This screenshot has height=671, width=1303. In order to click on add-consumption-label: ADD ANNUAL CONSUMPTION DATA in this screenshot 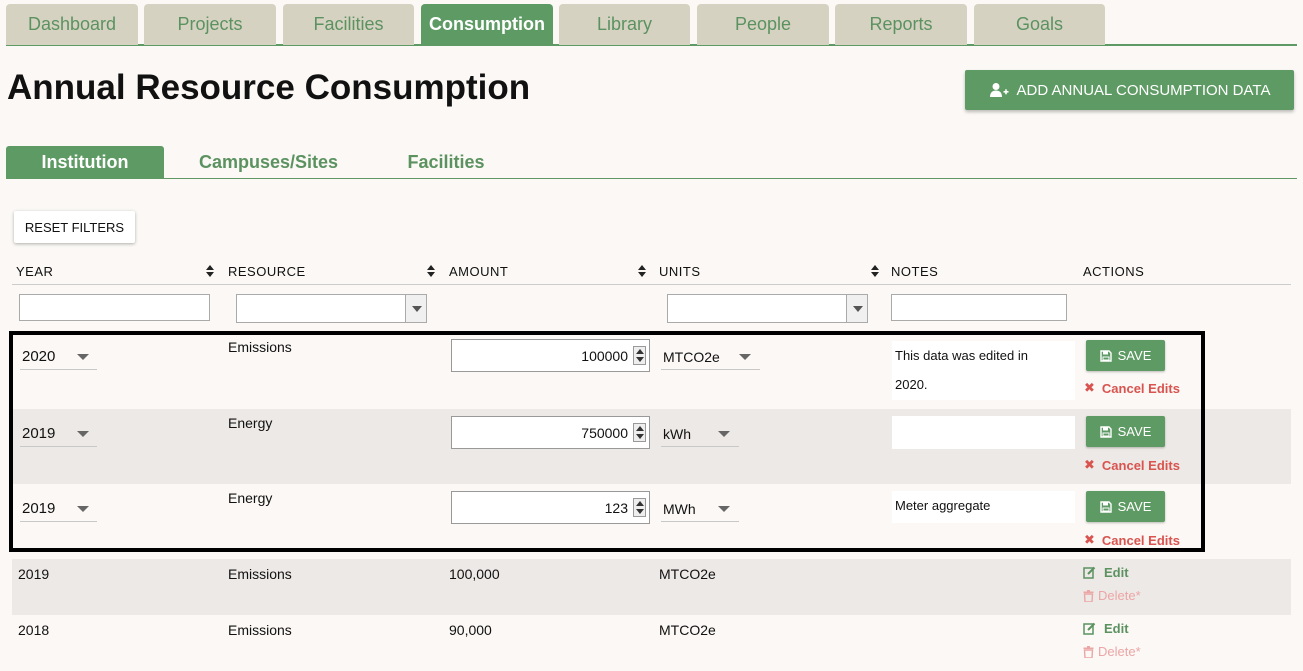, I will do `click(1143, 90)`.